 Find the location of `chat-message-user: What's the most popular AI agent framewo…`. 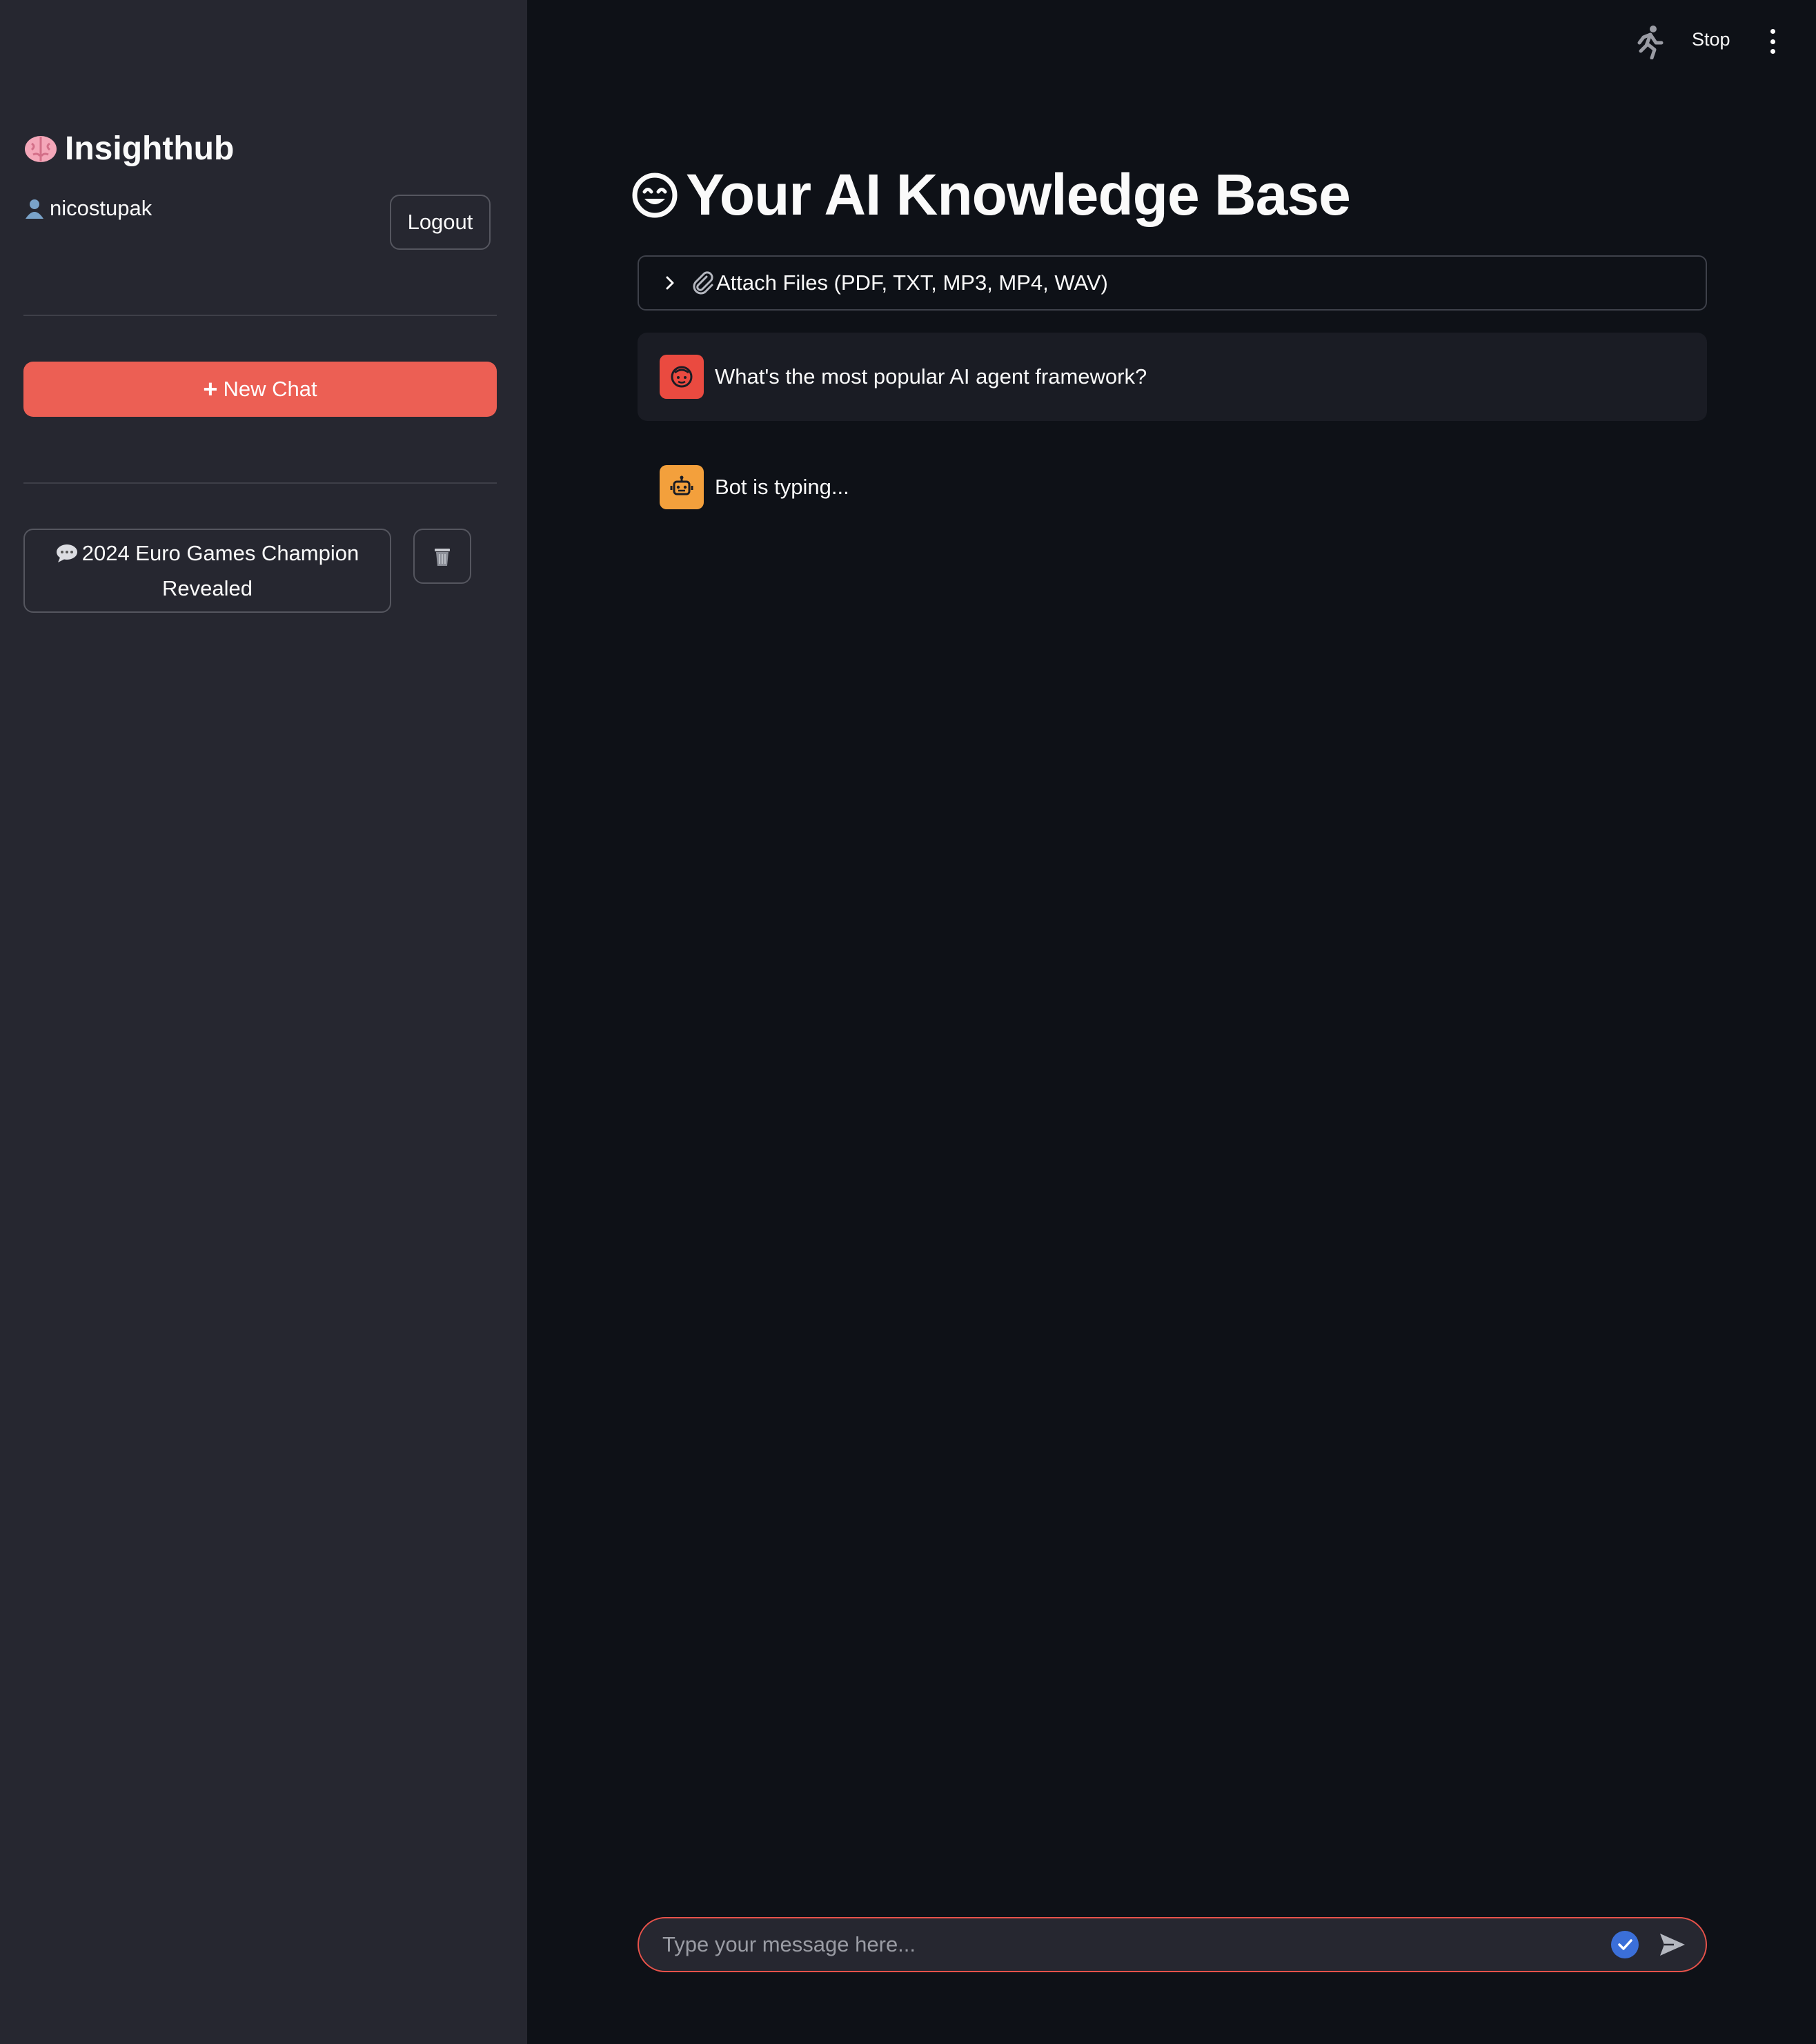

chat-message-user: What's the most popular AI agent framewo… is located at coordinates (1172, 377).